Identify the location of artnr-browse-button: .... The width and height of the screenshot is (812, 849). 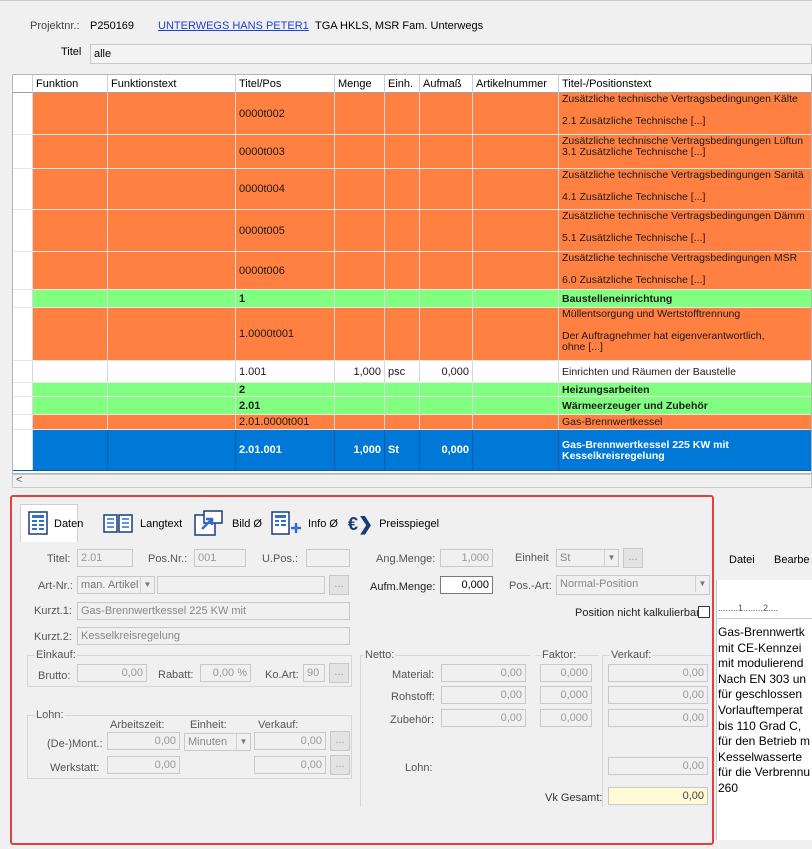
(339, 585).